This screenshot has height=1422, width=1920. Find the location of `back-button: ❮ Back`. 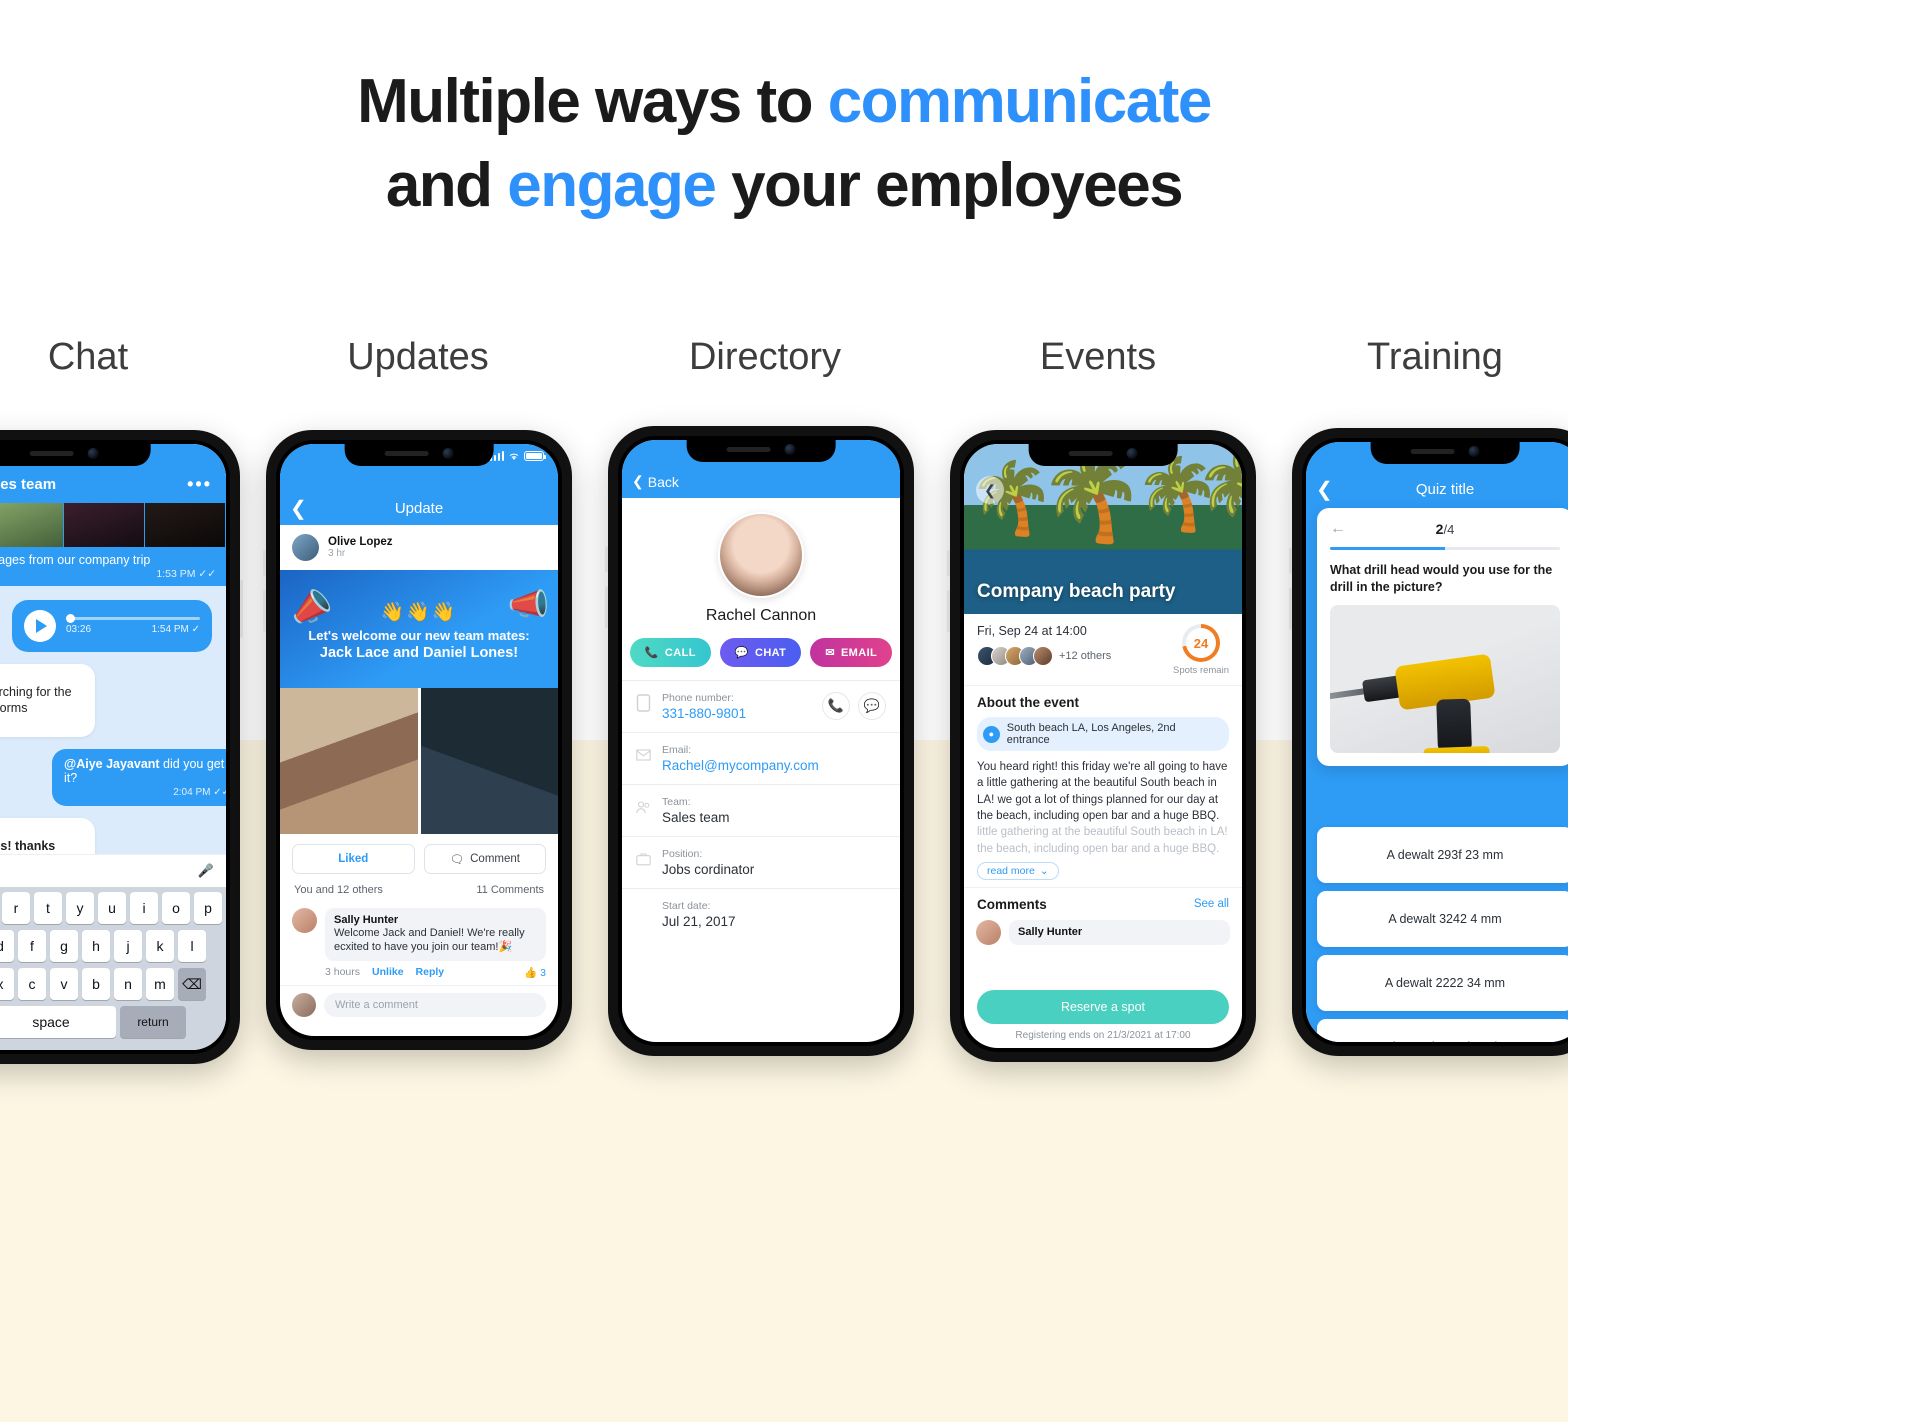

back-button: ❮ Back is located at coordinates (655, 481).